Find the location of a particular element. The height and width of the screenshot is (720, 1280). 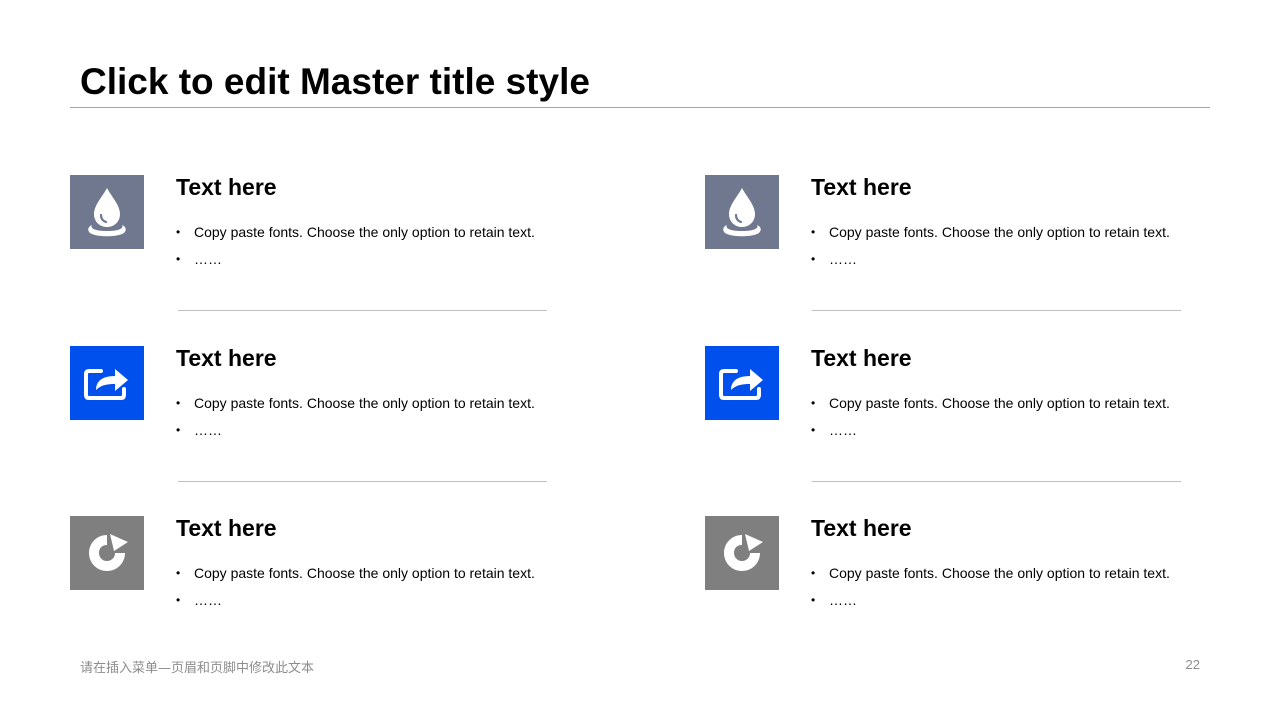

page-number: 22 is located at coordinates (1192, 664).